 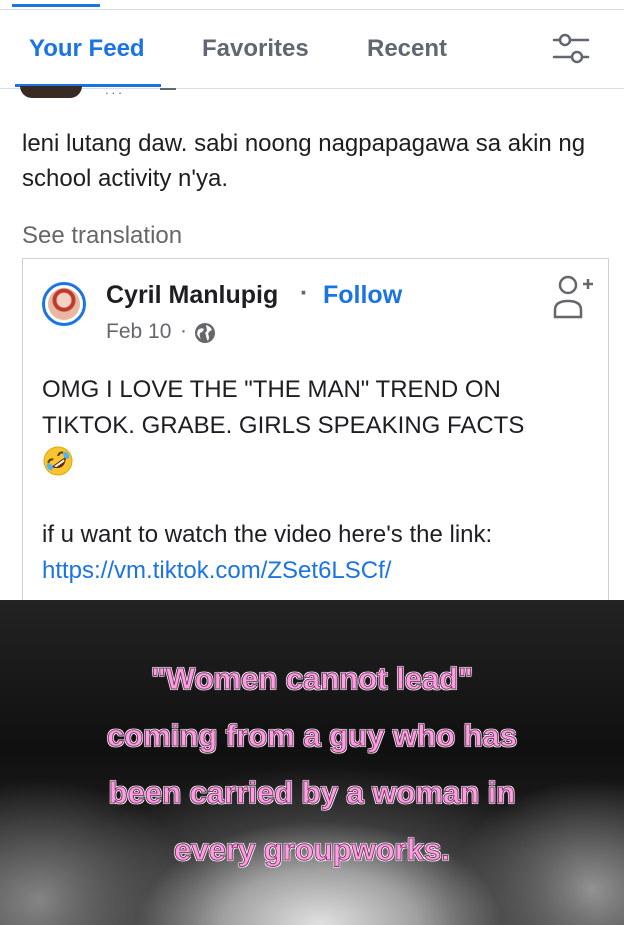 I want to click on tab-favorites: Favorites, so click(x=255, y=49).